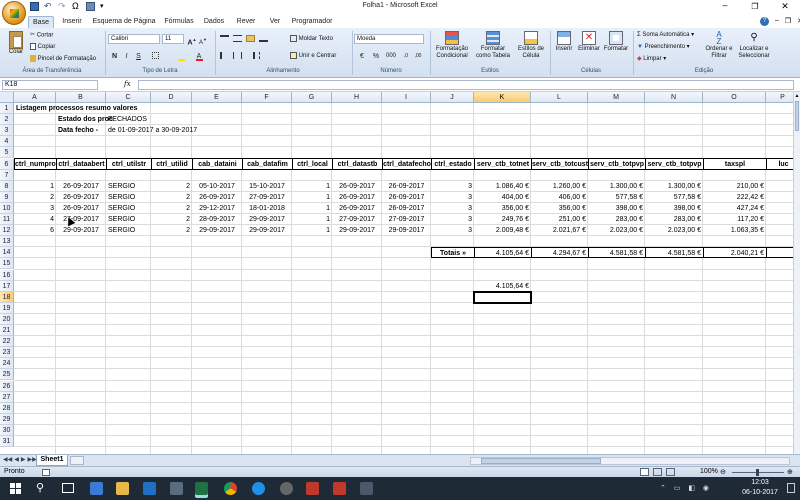 The image size is (800, 500). I want to click on formula-input, so click(466, 85).